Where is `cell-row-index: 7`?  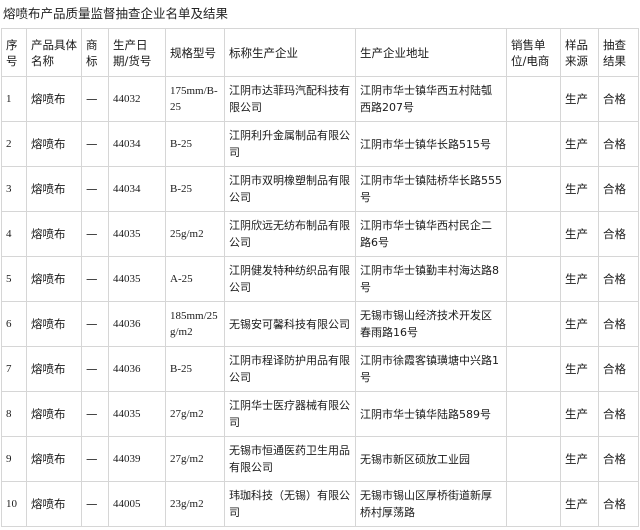 cell-row-index: 7 is located at coordinates (14, 369).